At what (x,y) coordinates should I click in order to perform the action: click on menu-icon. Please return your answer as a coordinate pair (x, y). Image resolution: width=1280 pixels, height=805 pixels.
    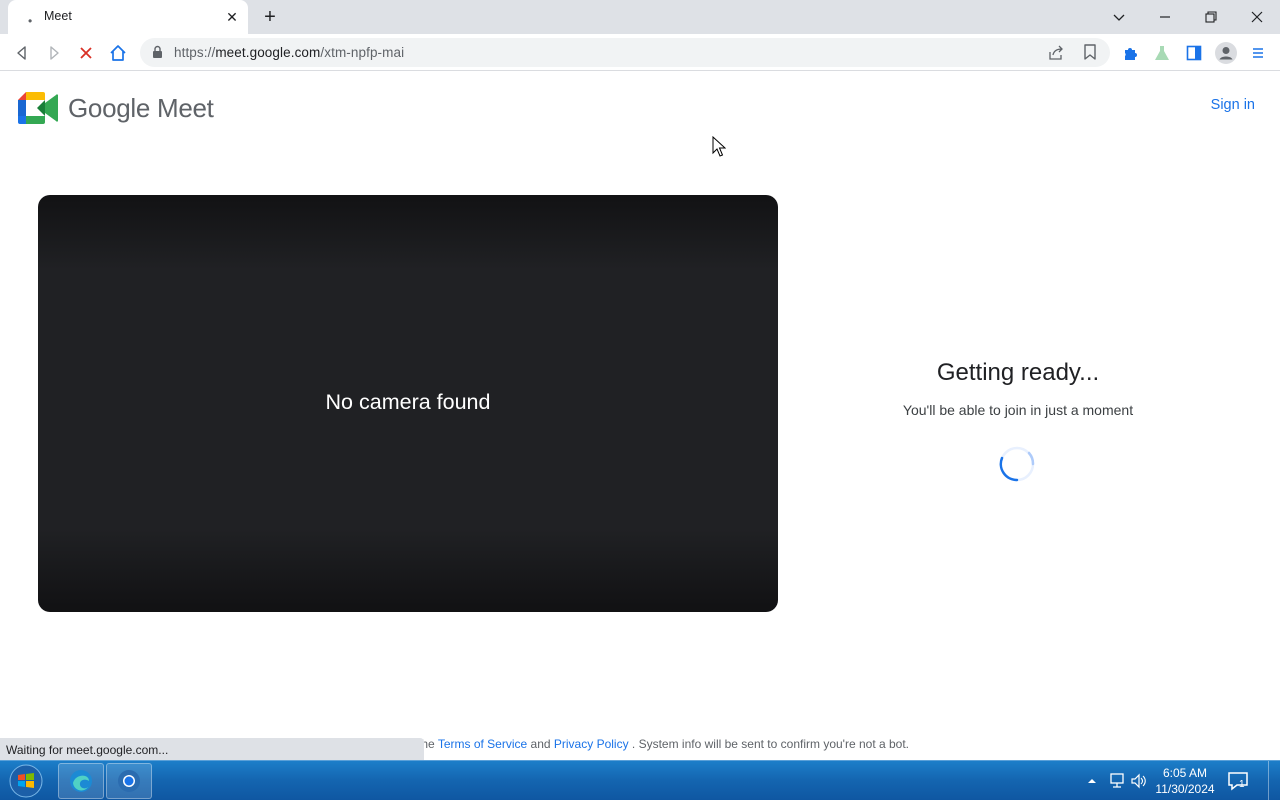
    Looking at the image, I should click on (1258, 53).